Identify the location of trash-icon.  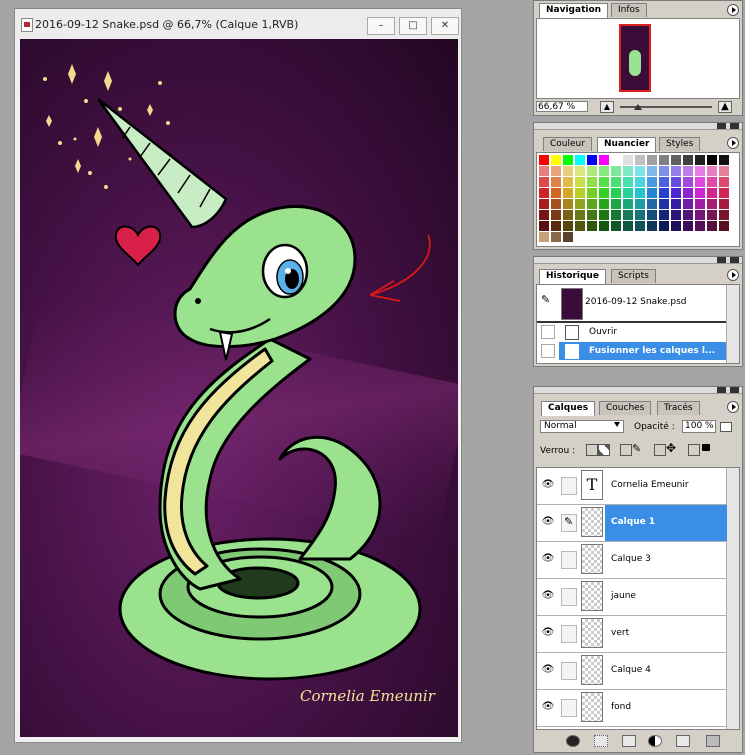
(713, 741).